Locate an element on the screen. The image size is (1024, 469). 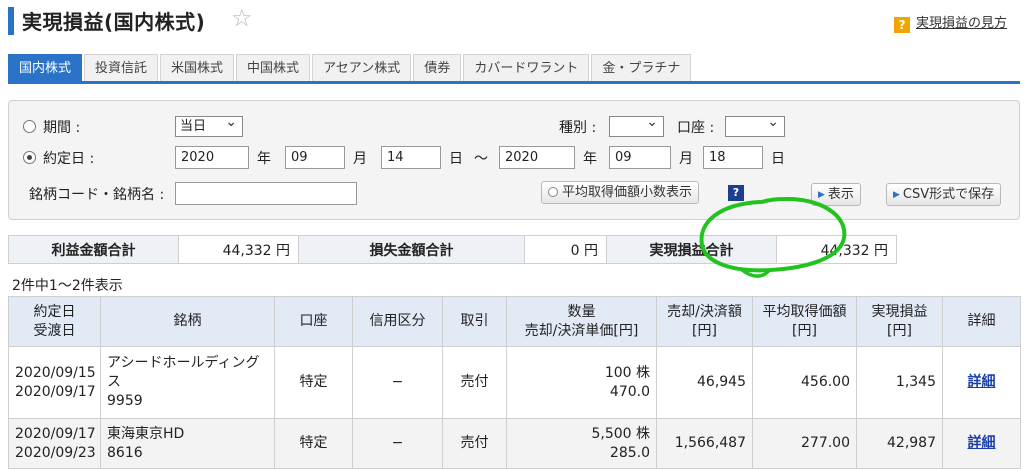
row-dates: 2020/09/15 2020/09/17 is located at coordinates (54, 382).